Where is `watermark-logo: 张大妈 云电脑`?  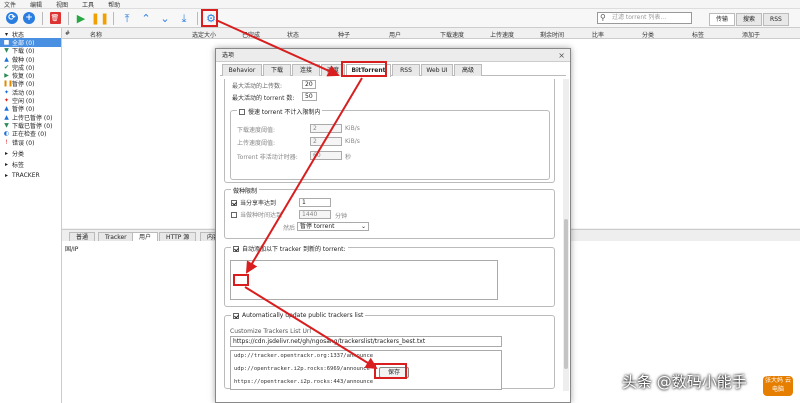 watermark-logo: 张大妈 云电脑 is located at coordinates (778, 386).